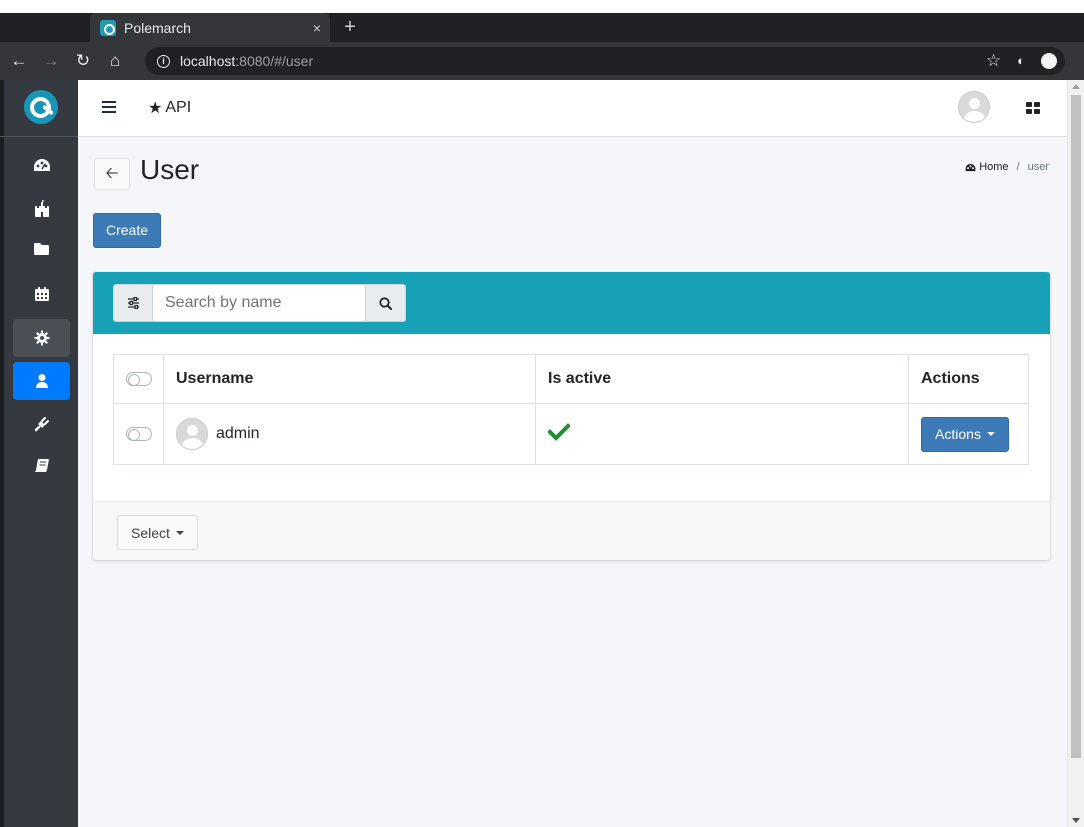 The height and width of the screenshot is (827, 1084). I want to click on browser-tab: Polemarch ×, so click(210, 27).